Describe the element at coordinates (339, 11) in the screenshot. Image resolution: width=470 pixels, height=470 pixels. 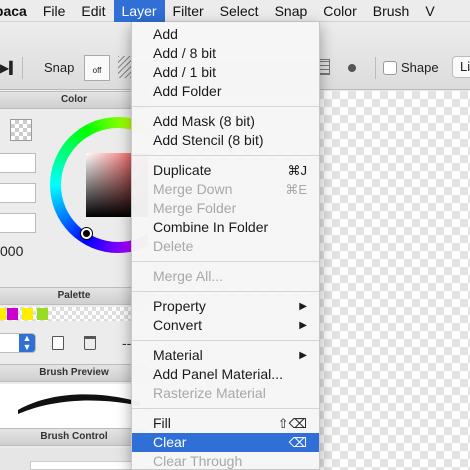
I see `menu-color: Color` at that location.